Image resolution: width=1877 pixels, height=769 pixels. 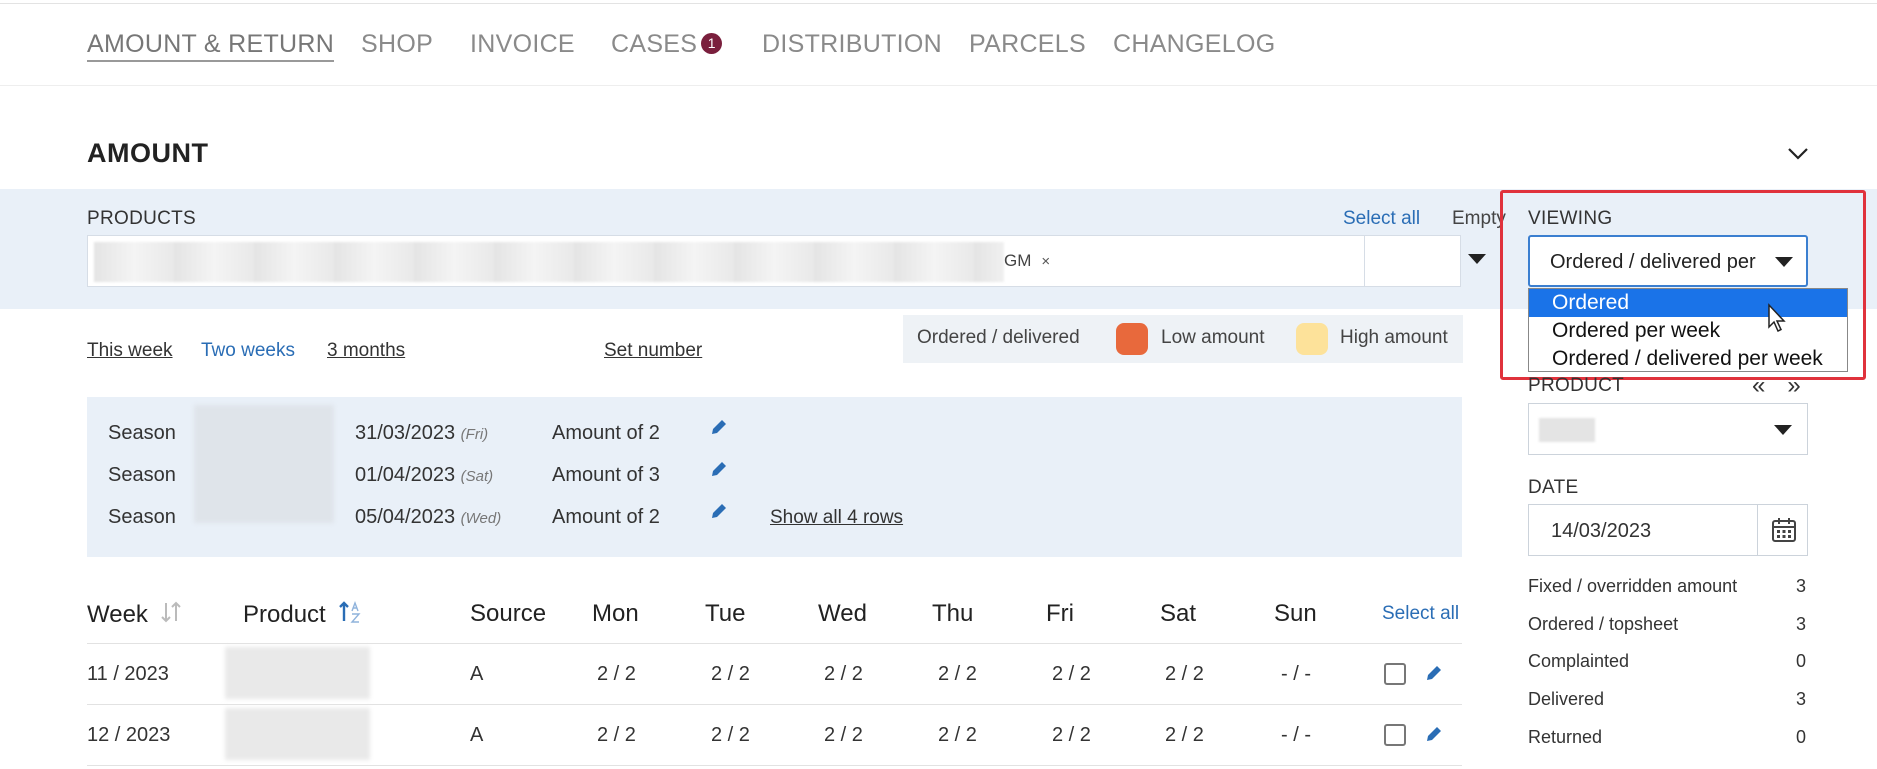 I want to click on season-day: (Sat), so click(x=477, y=476).